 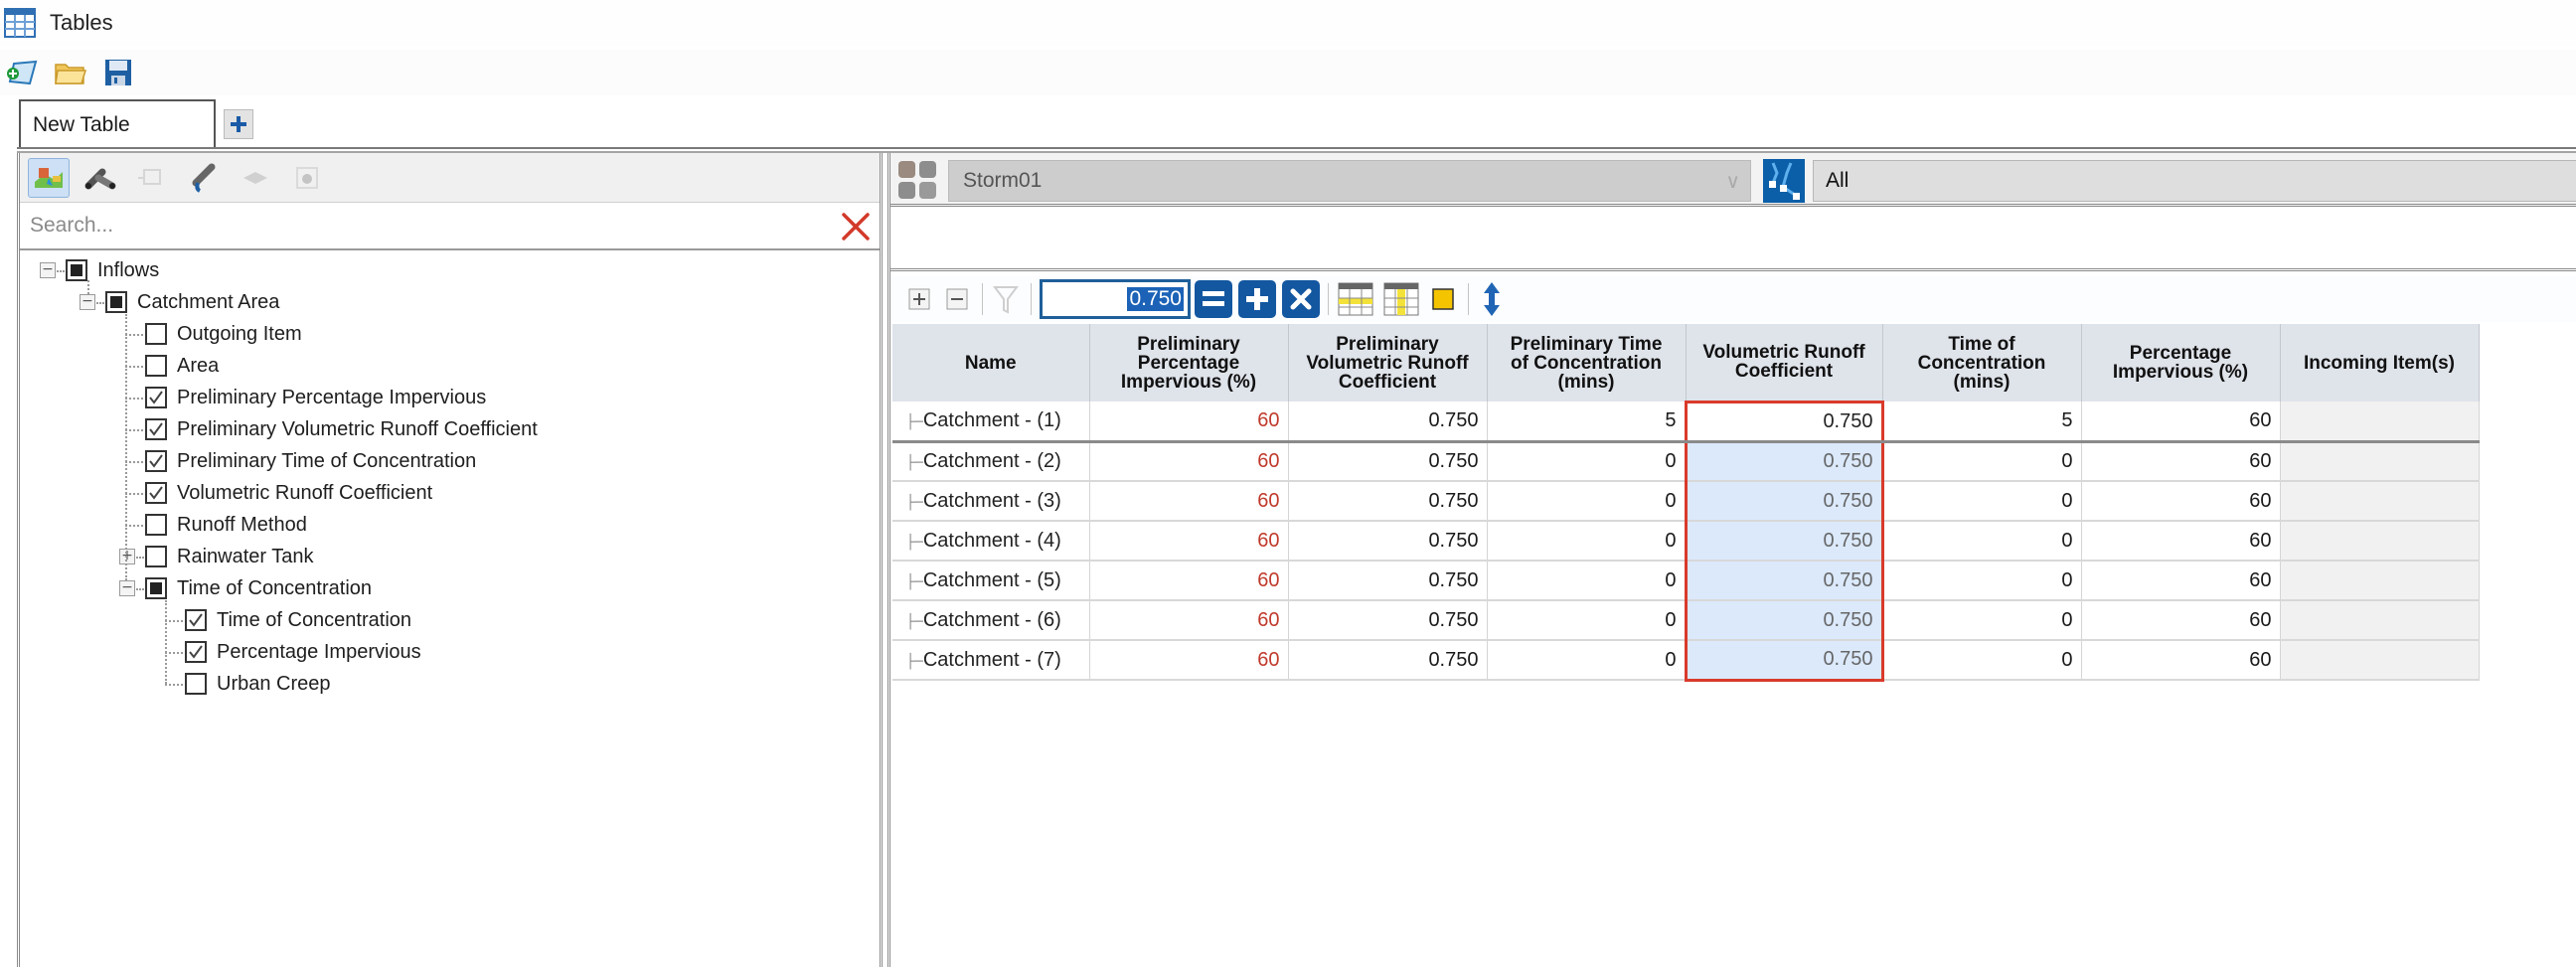 What do you see at coordinates (450, 620) in the screenshot?
I see `tree-item: Time of Concentration` at bounding box center [450, 620].